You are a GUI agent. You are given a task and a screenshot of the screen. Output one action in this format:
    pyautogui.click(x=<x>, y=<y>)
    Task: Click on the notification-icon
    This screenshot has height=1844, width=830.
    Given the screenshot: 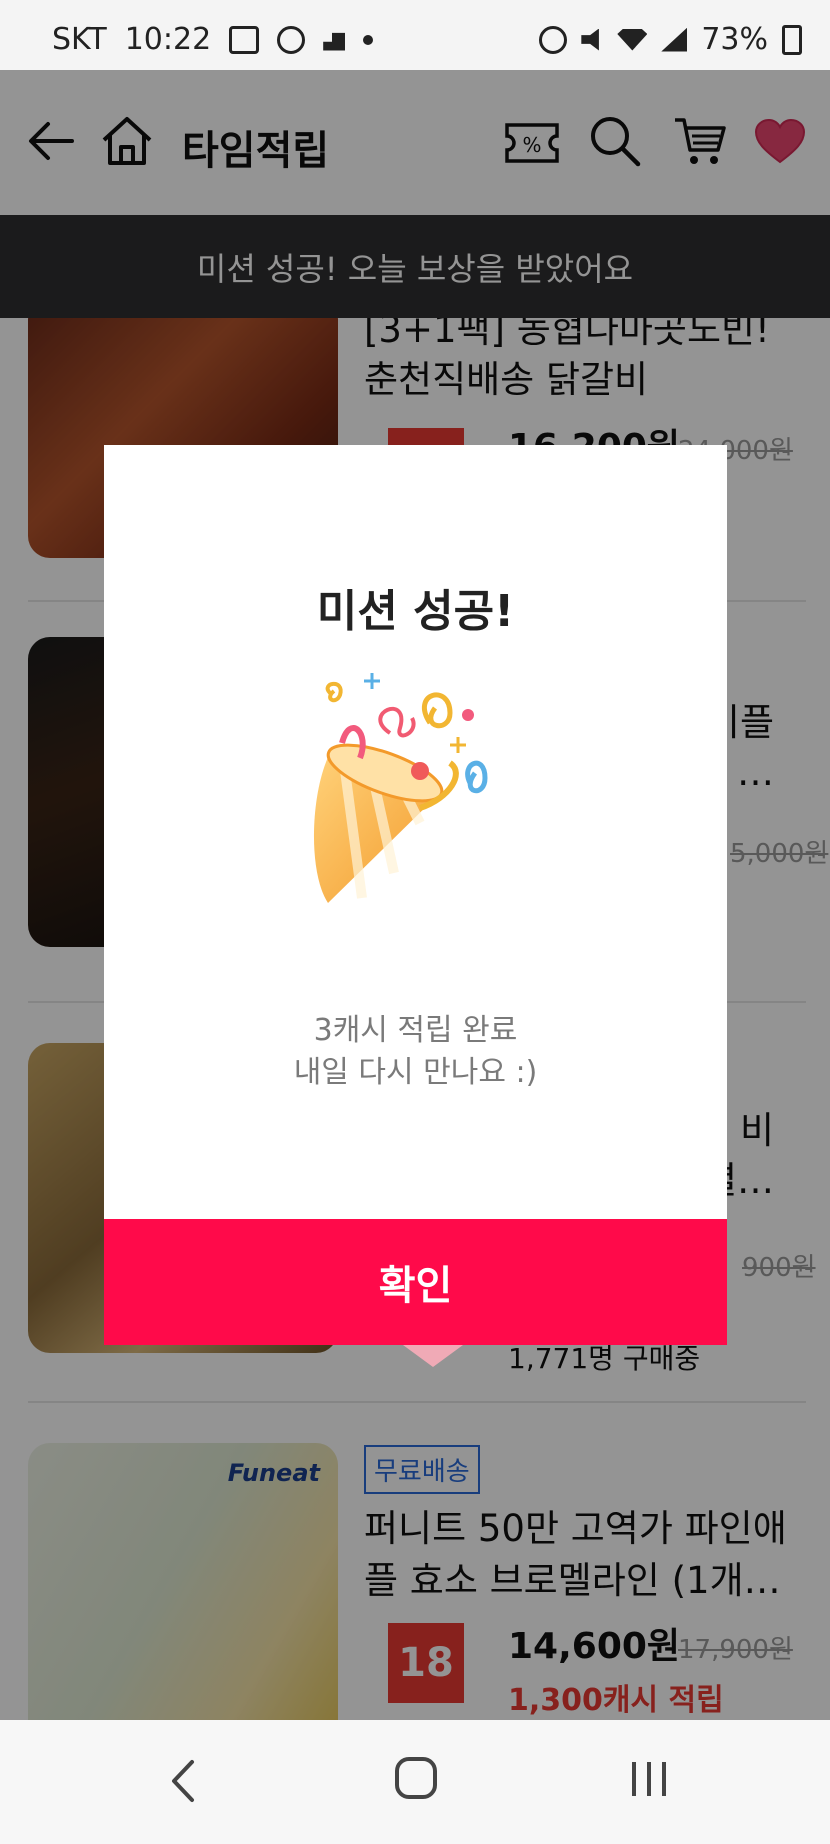 What is the action you would take?
    pyautogui.click(x=334, y=41)
    